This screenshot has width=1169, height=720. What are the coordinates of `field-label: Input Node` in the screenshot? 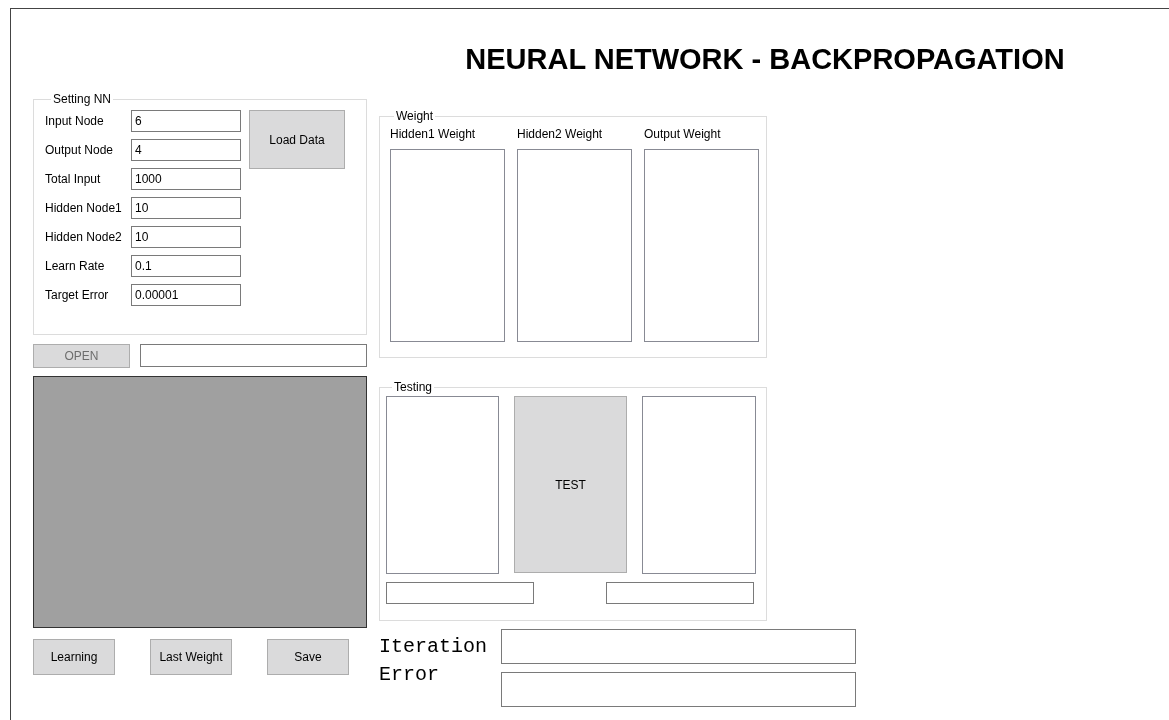 It's located at (75, 121).